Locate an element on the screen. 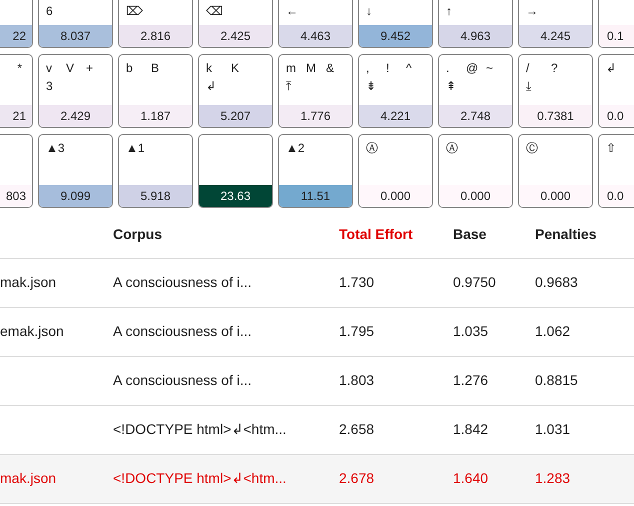 The width and height of the screenshot is (634, 506). key-legend: v is located at coordinates (56, 68).